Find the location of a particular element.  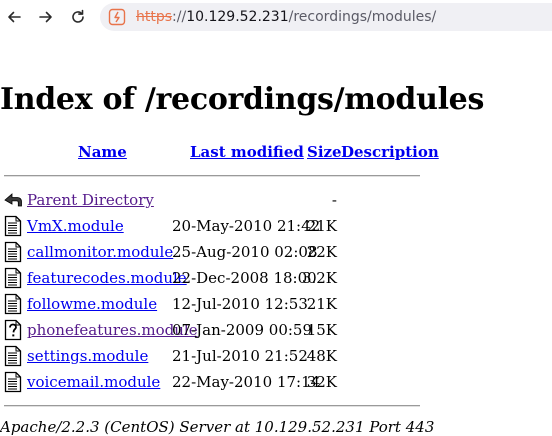

reload-button is located at coordinates (78, 17).